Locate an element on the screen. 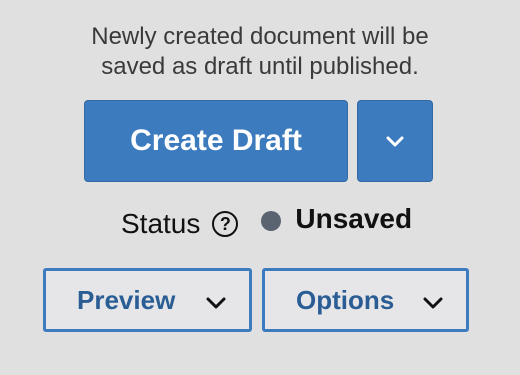  status-row: Status ? Unsaved is located at coordinates (267, 223).